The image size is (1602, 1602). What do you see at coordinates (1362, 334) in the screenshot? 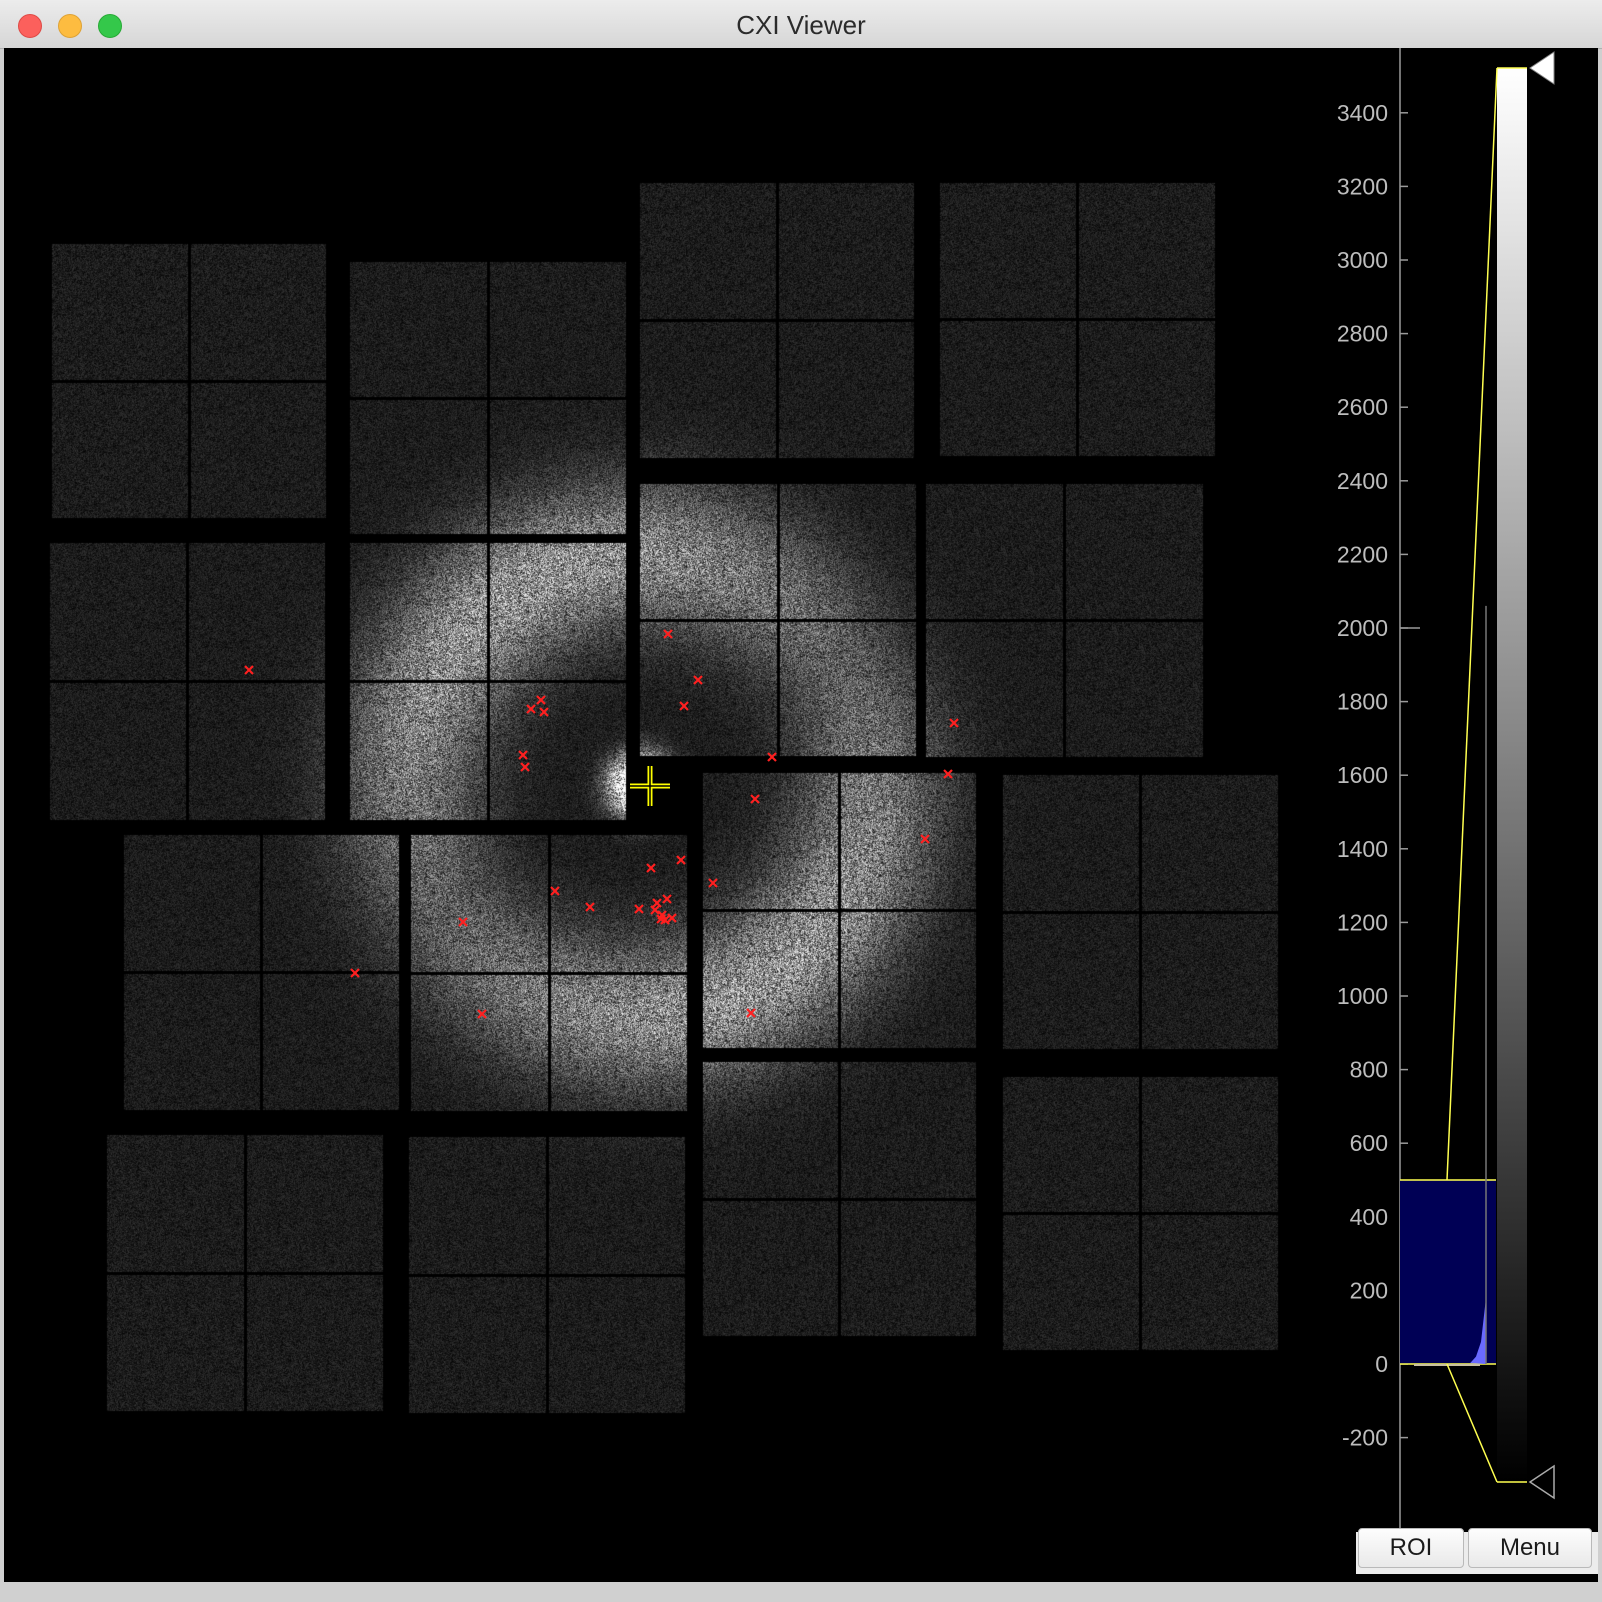
I see `histogram-tick-label: 2800` at bounding box center [1362, 334].